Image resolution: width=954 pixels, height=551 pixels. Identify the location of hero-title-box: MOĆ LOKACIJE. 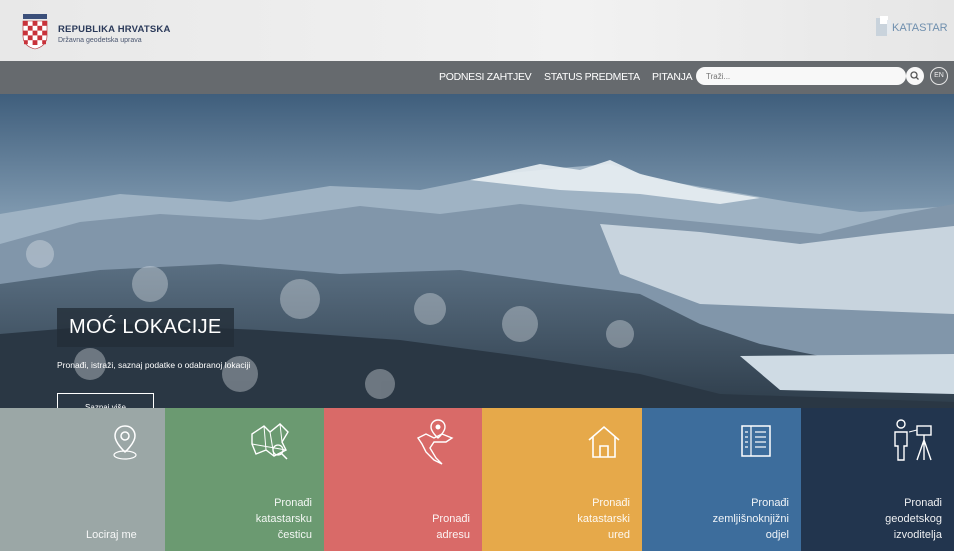
(145, 327).